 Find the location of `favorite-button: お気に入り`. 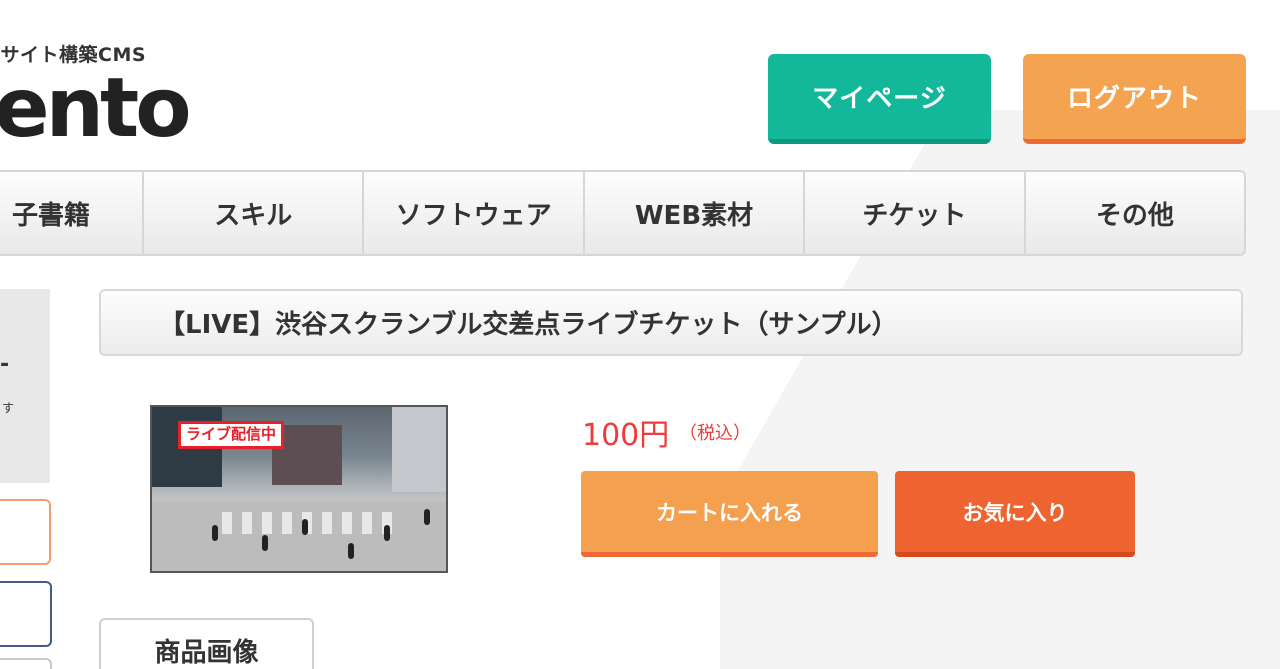

favorite-button: お気に入り is located at coordinates (1015, 514).